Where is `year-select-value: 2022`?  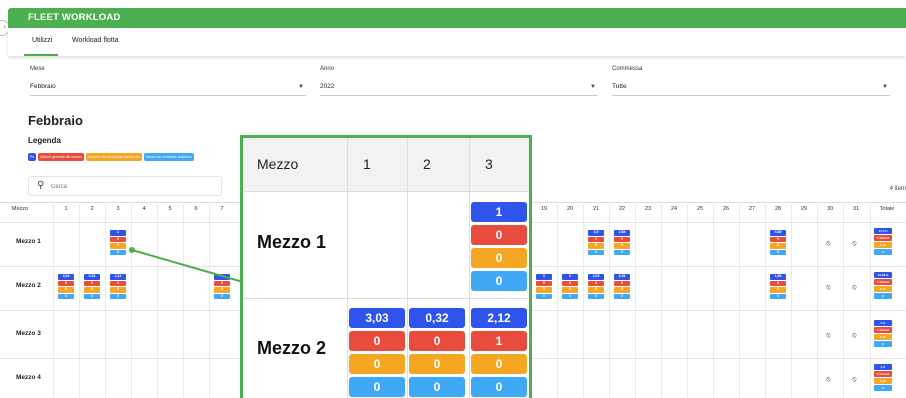
year-select-value: 2022 is located at coordinates (327, 86).